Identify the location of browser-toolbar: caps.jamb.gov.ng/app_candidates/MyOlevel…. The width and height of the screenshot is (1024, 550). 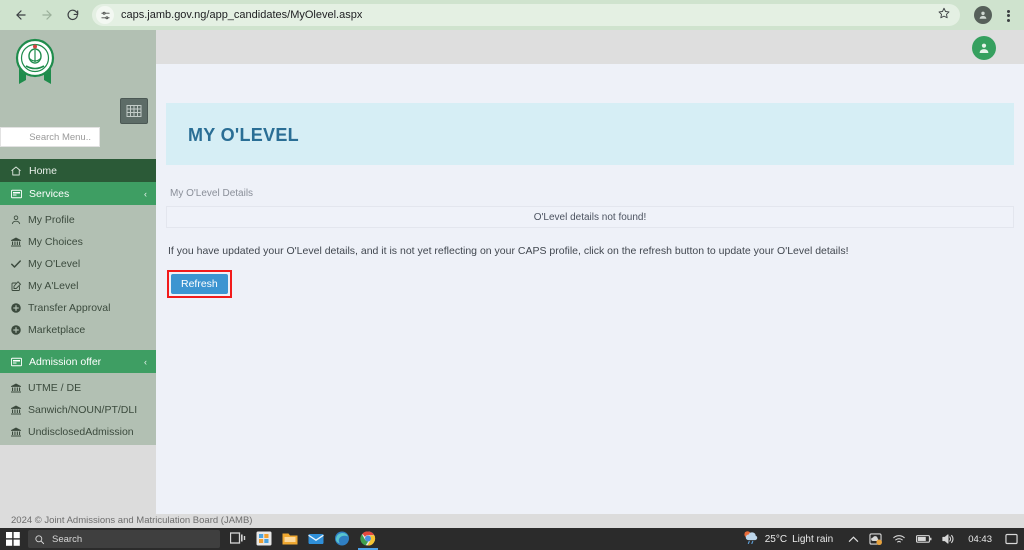
(512, 15).